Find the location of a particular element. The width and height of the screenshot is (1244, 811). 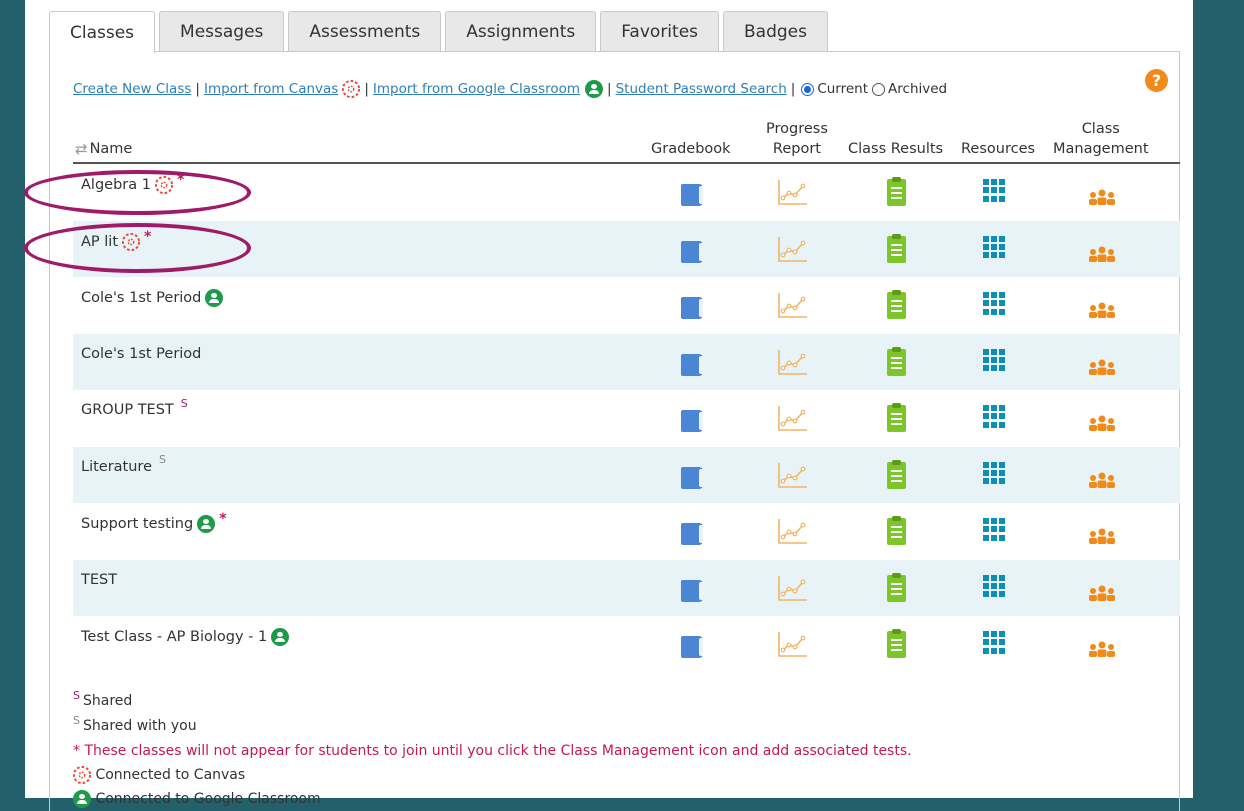

progress-header-line2: Report is located at coordinates (796, 149).